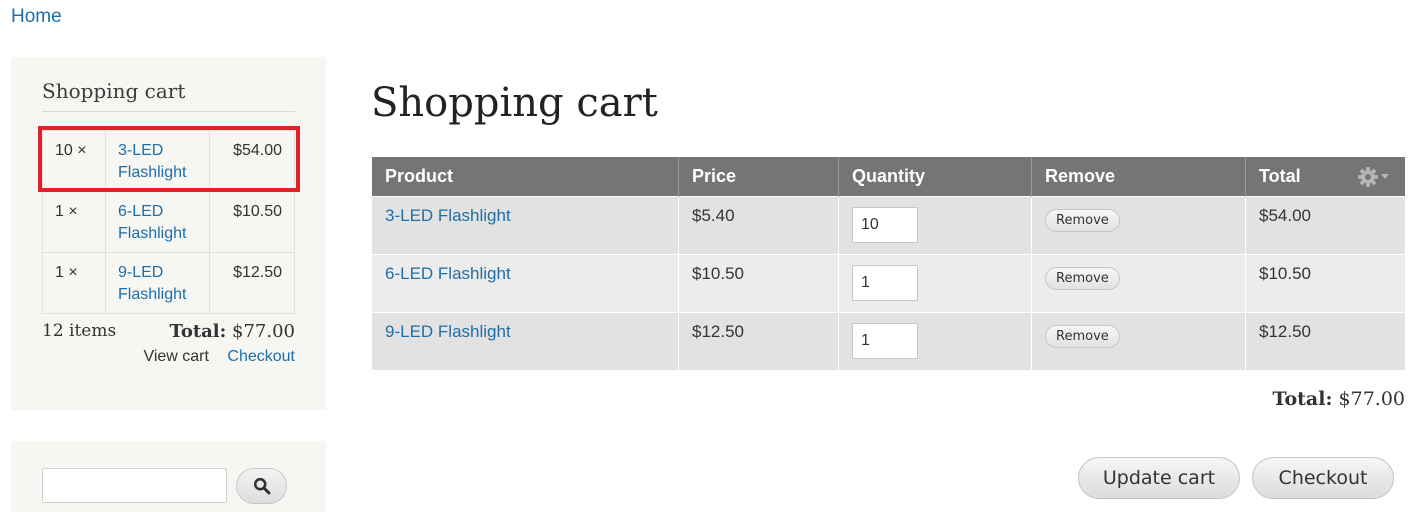 This screenshot has height=512, width=1417. I want to click on search-input, so click(134, 485).